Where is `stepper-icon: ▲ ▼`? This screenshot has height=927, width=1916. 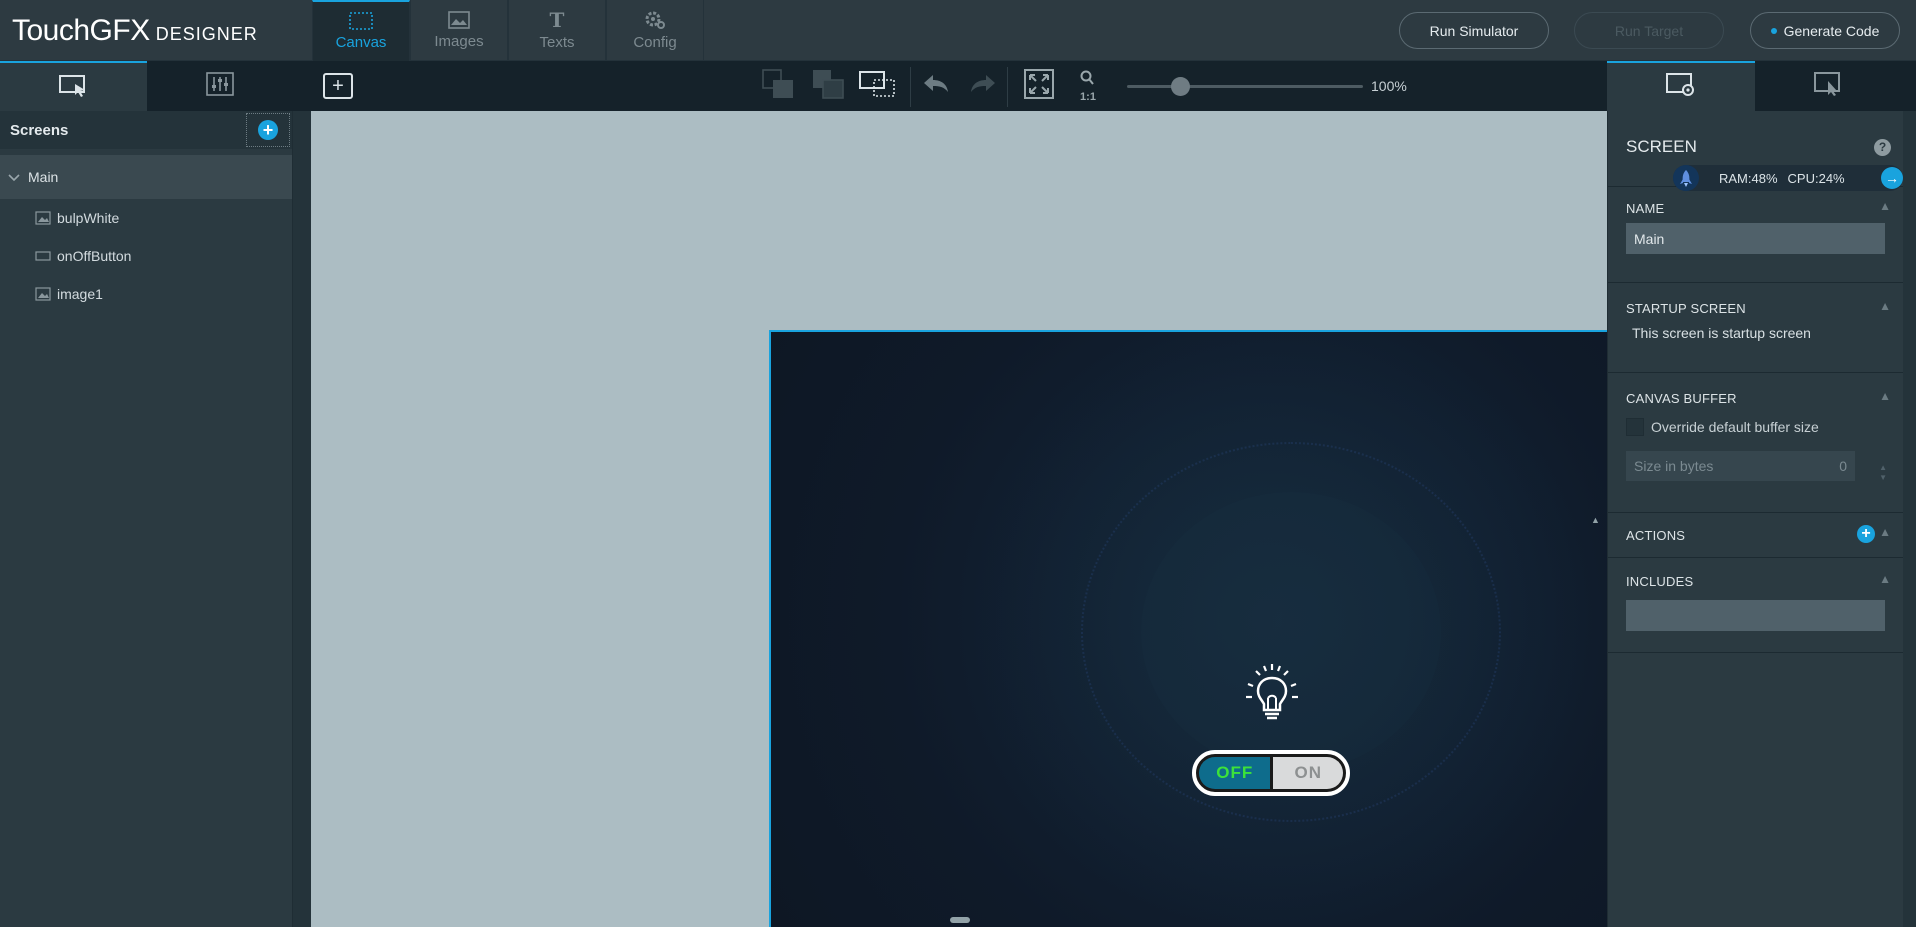 stepper-icon: ▲ ▼ is located at coordinates (1883, 473).